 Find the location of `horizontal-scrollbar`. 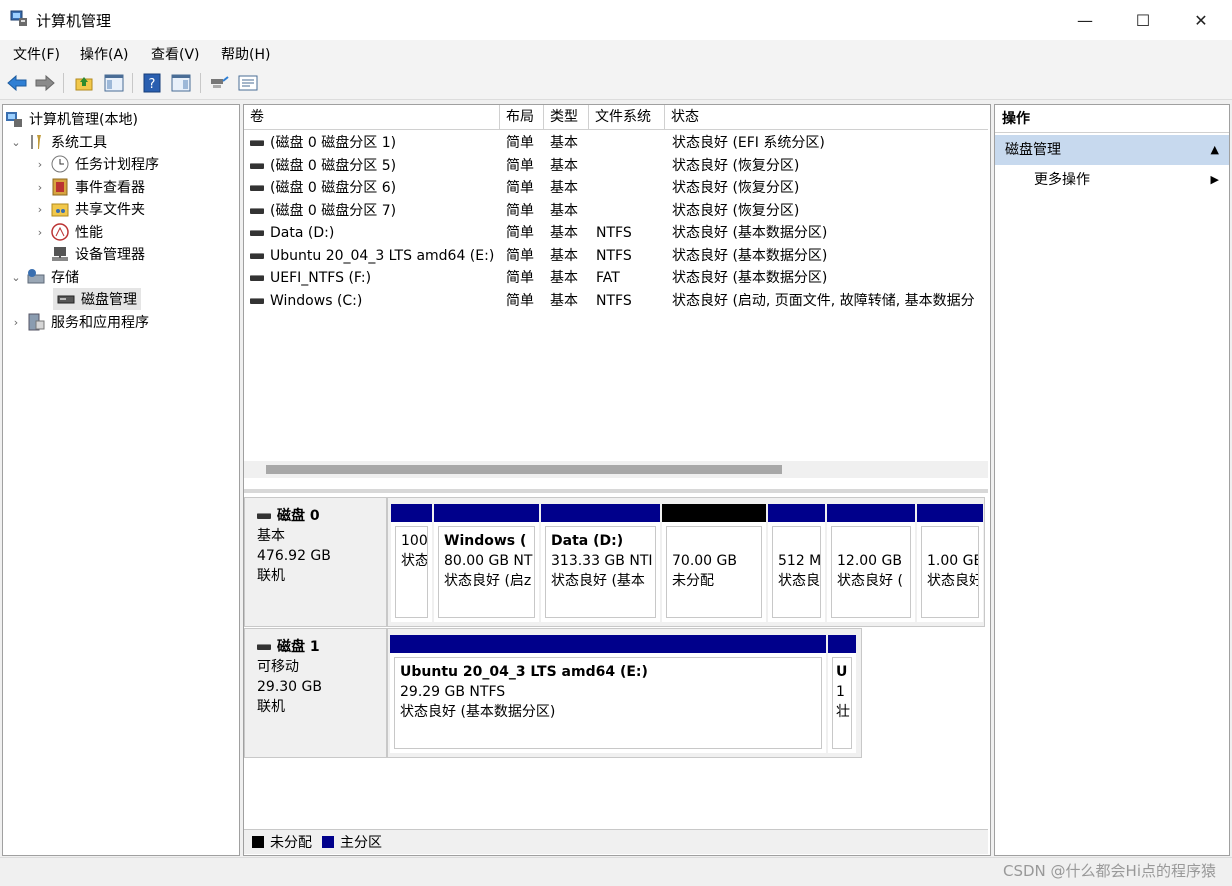

horizontal-scrollbar is located at coordinates (616, 469).